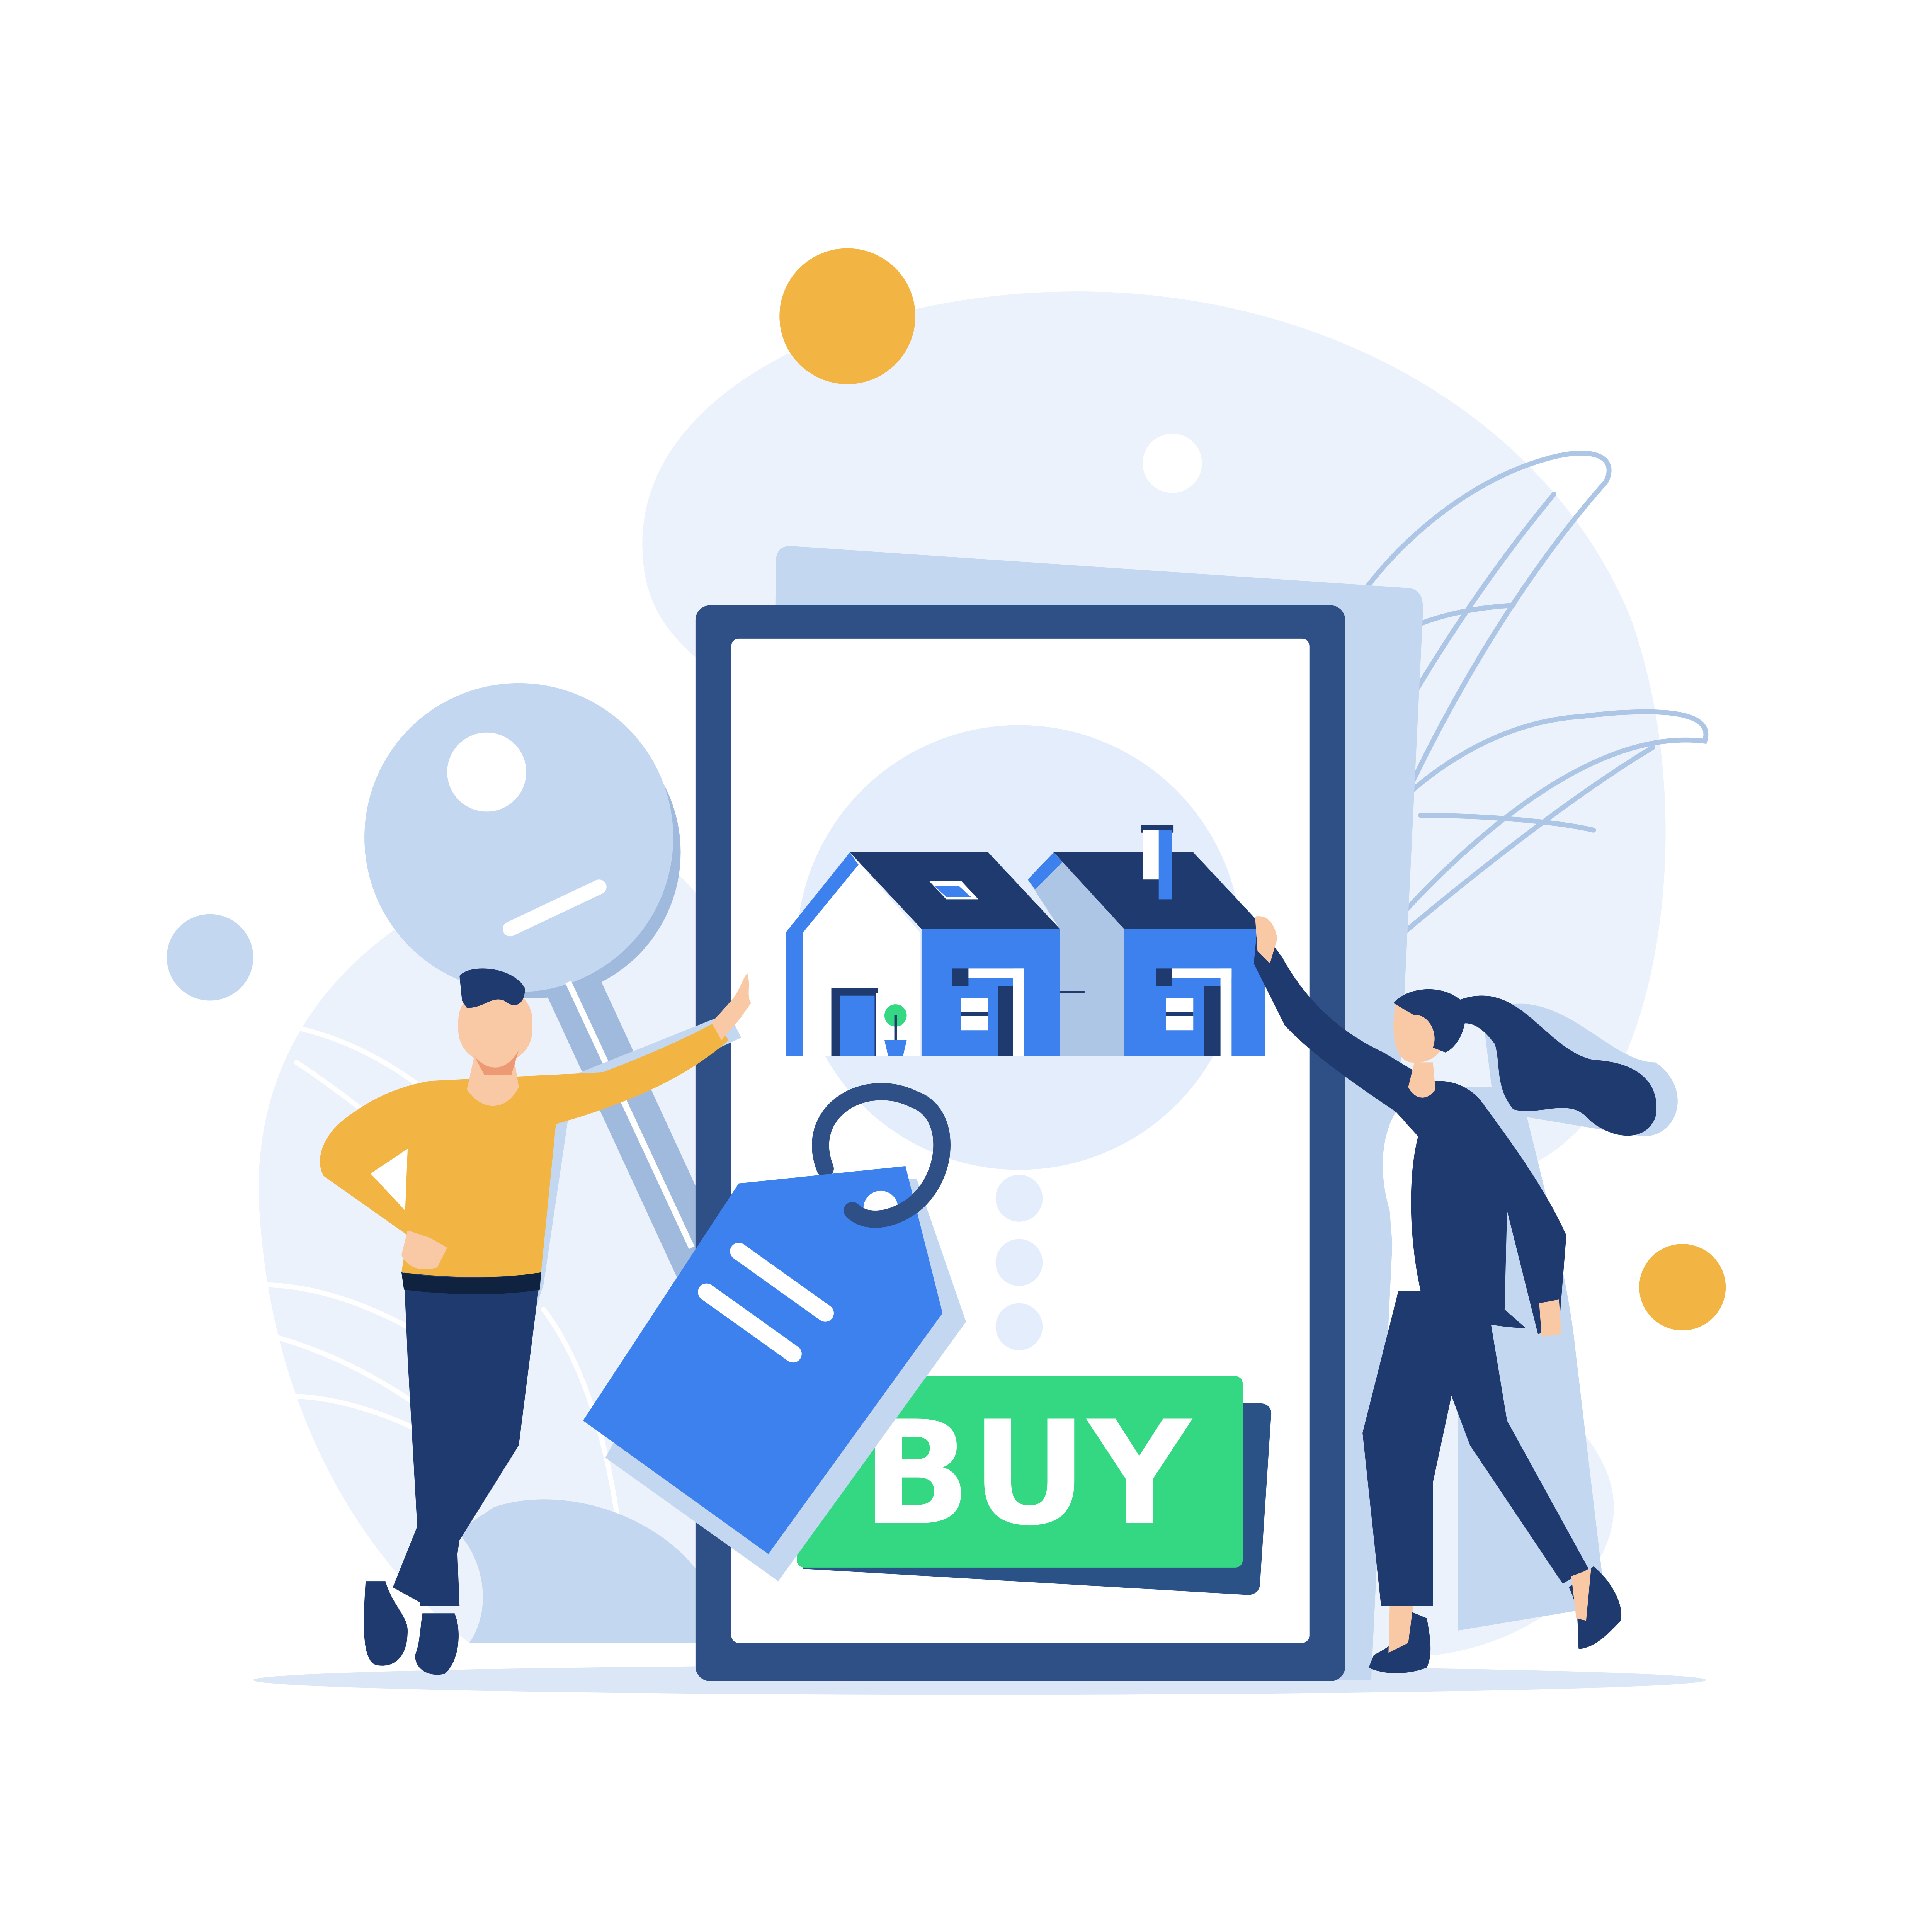  I want to click on white-dot, so click(1172, 464).